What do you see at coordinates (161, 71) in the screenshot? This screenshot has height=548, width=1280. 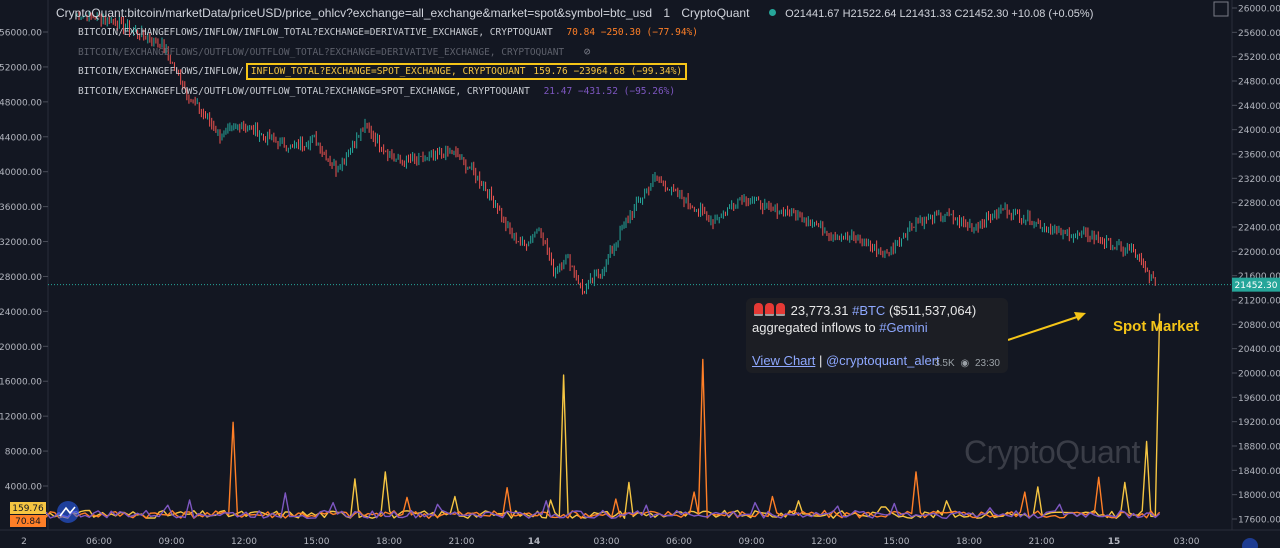 I see `legend-label-prefix: BITCOIN/EXCHANGEFLOWS/INFLOW/` at bounding box center [161, 71].